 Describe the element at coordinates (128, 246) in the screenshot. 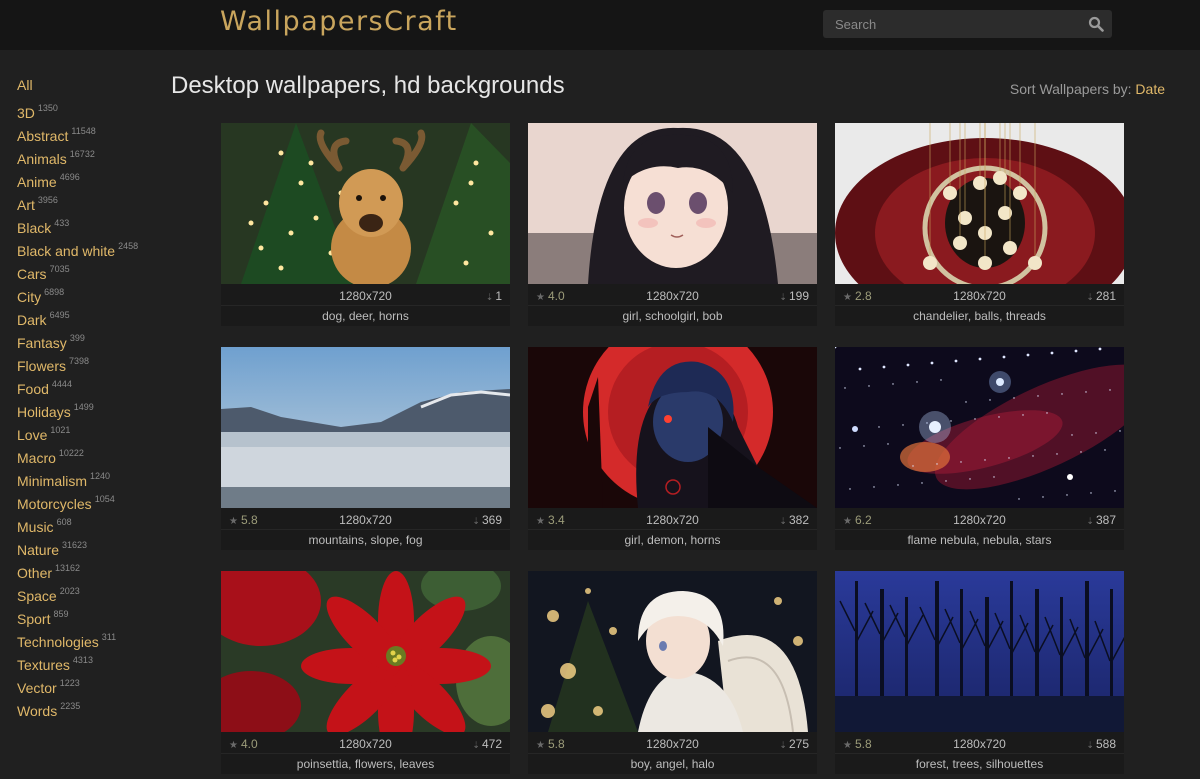

I see `category-count: 2458` at that location.